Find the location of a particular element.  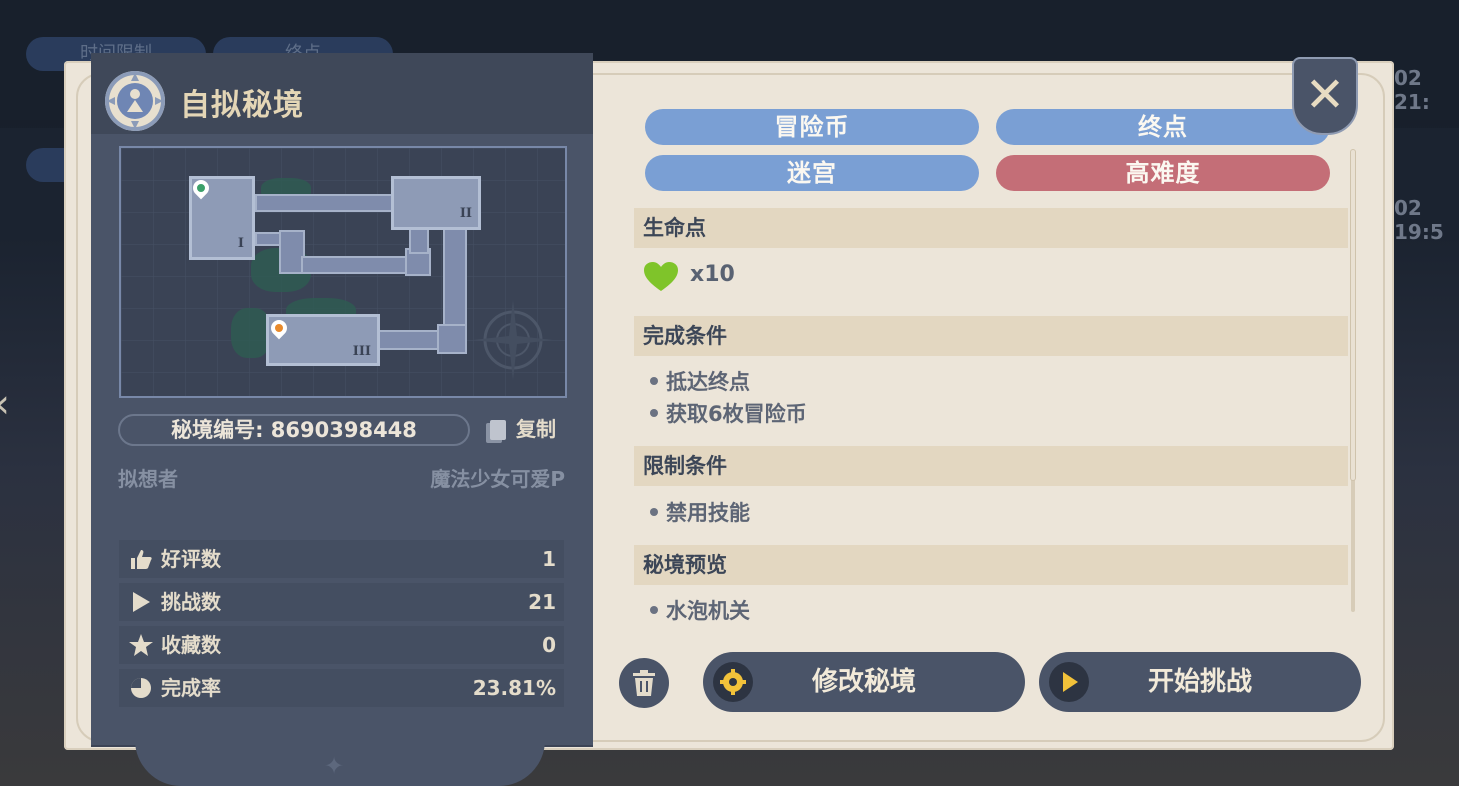

stat-value: 23.81% is located at coordinates (514, 688).